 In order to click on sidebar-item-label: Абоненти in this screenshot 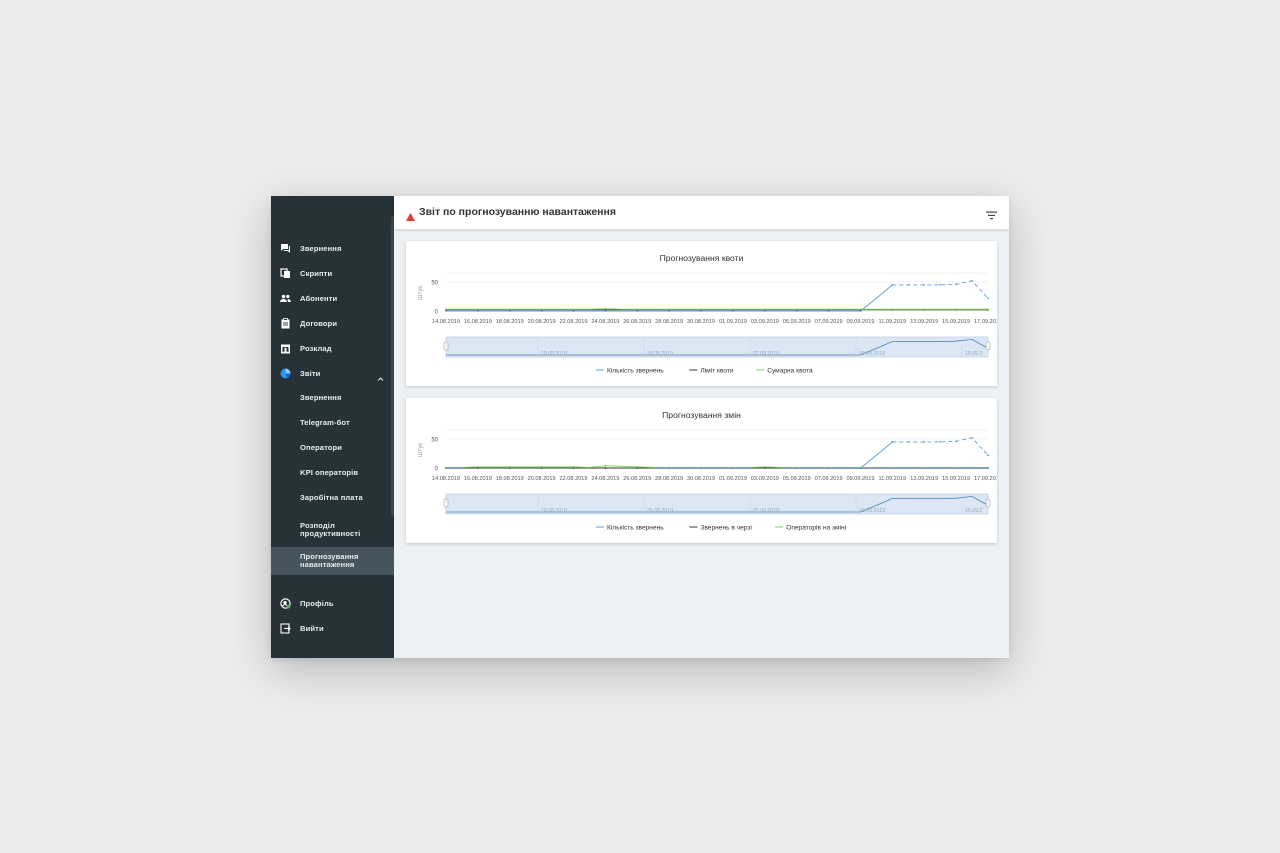, I will do `click(319, 298)`.